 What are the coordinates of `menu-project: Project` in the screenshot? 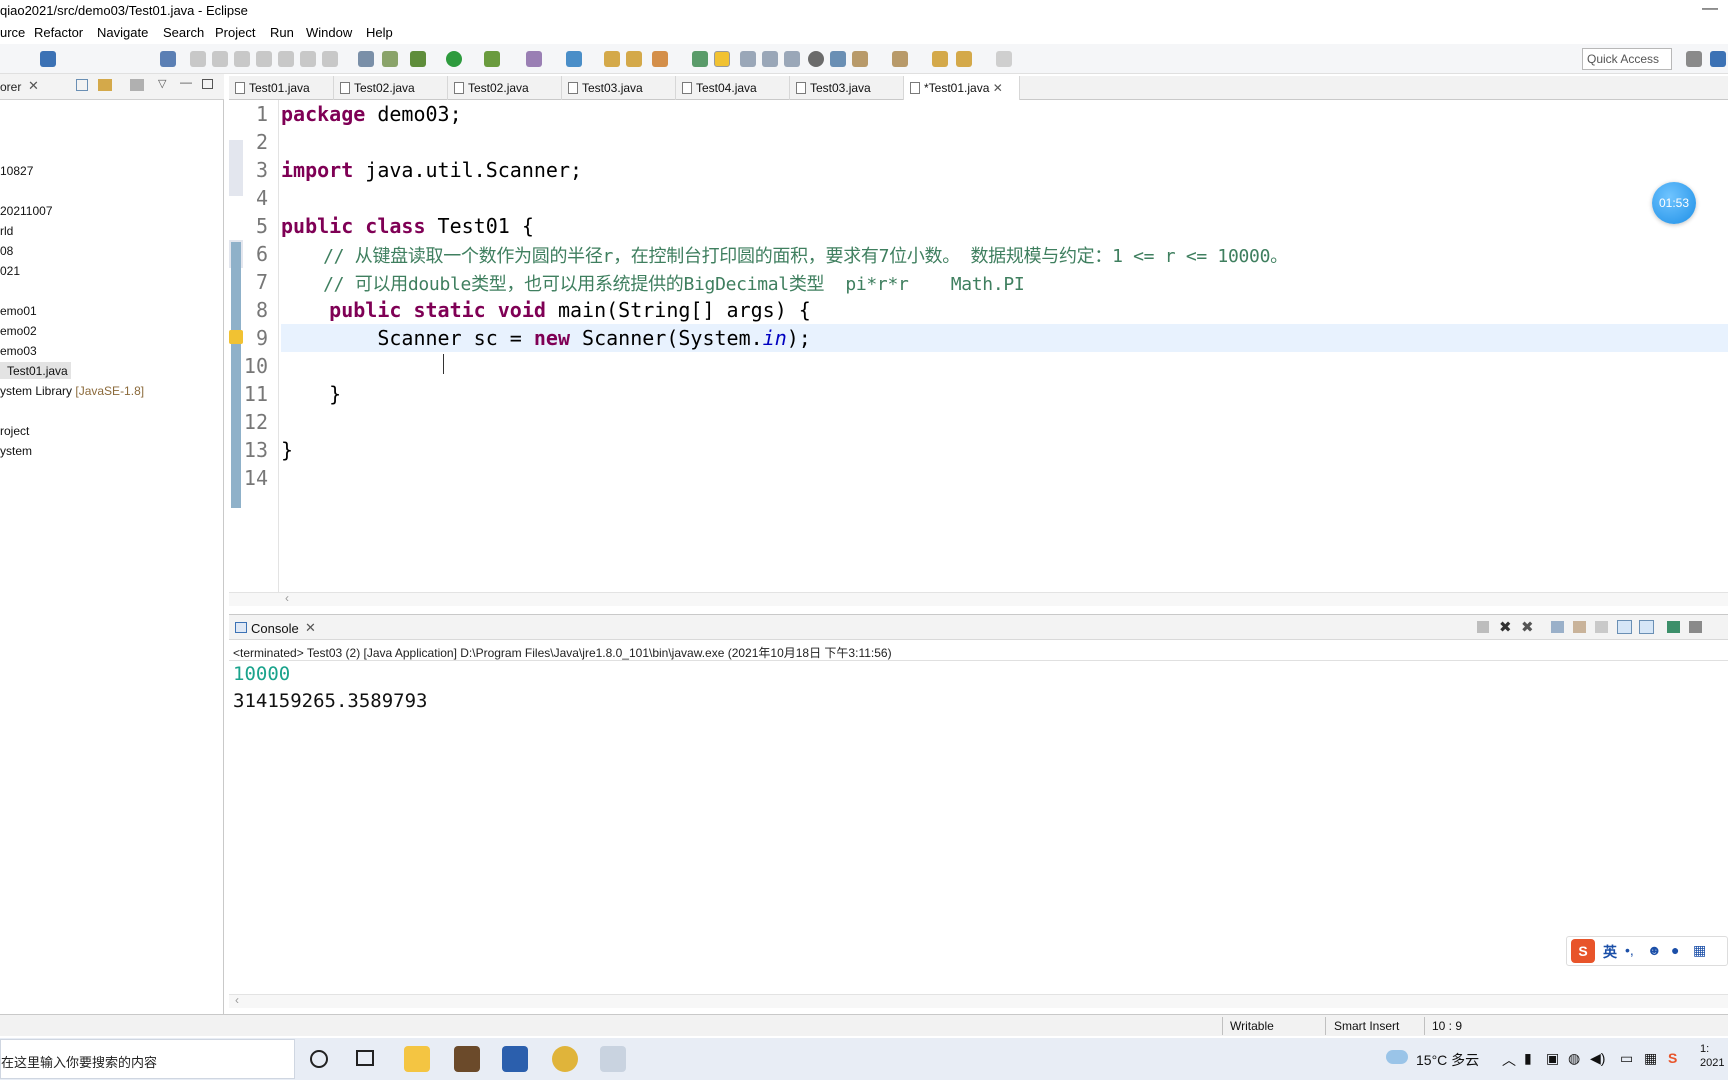 It's located at (235, 32).